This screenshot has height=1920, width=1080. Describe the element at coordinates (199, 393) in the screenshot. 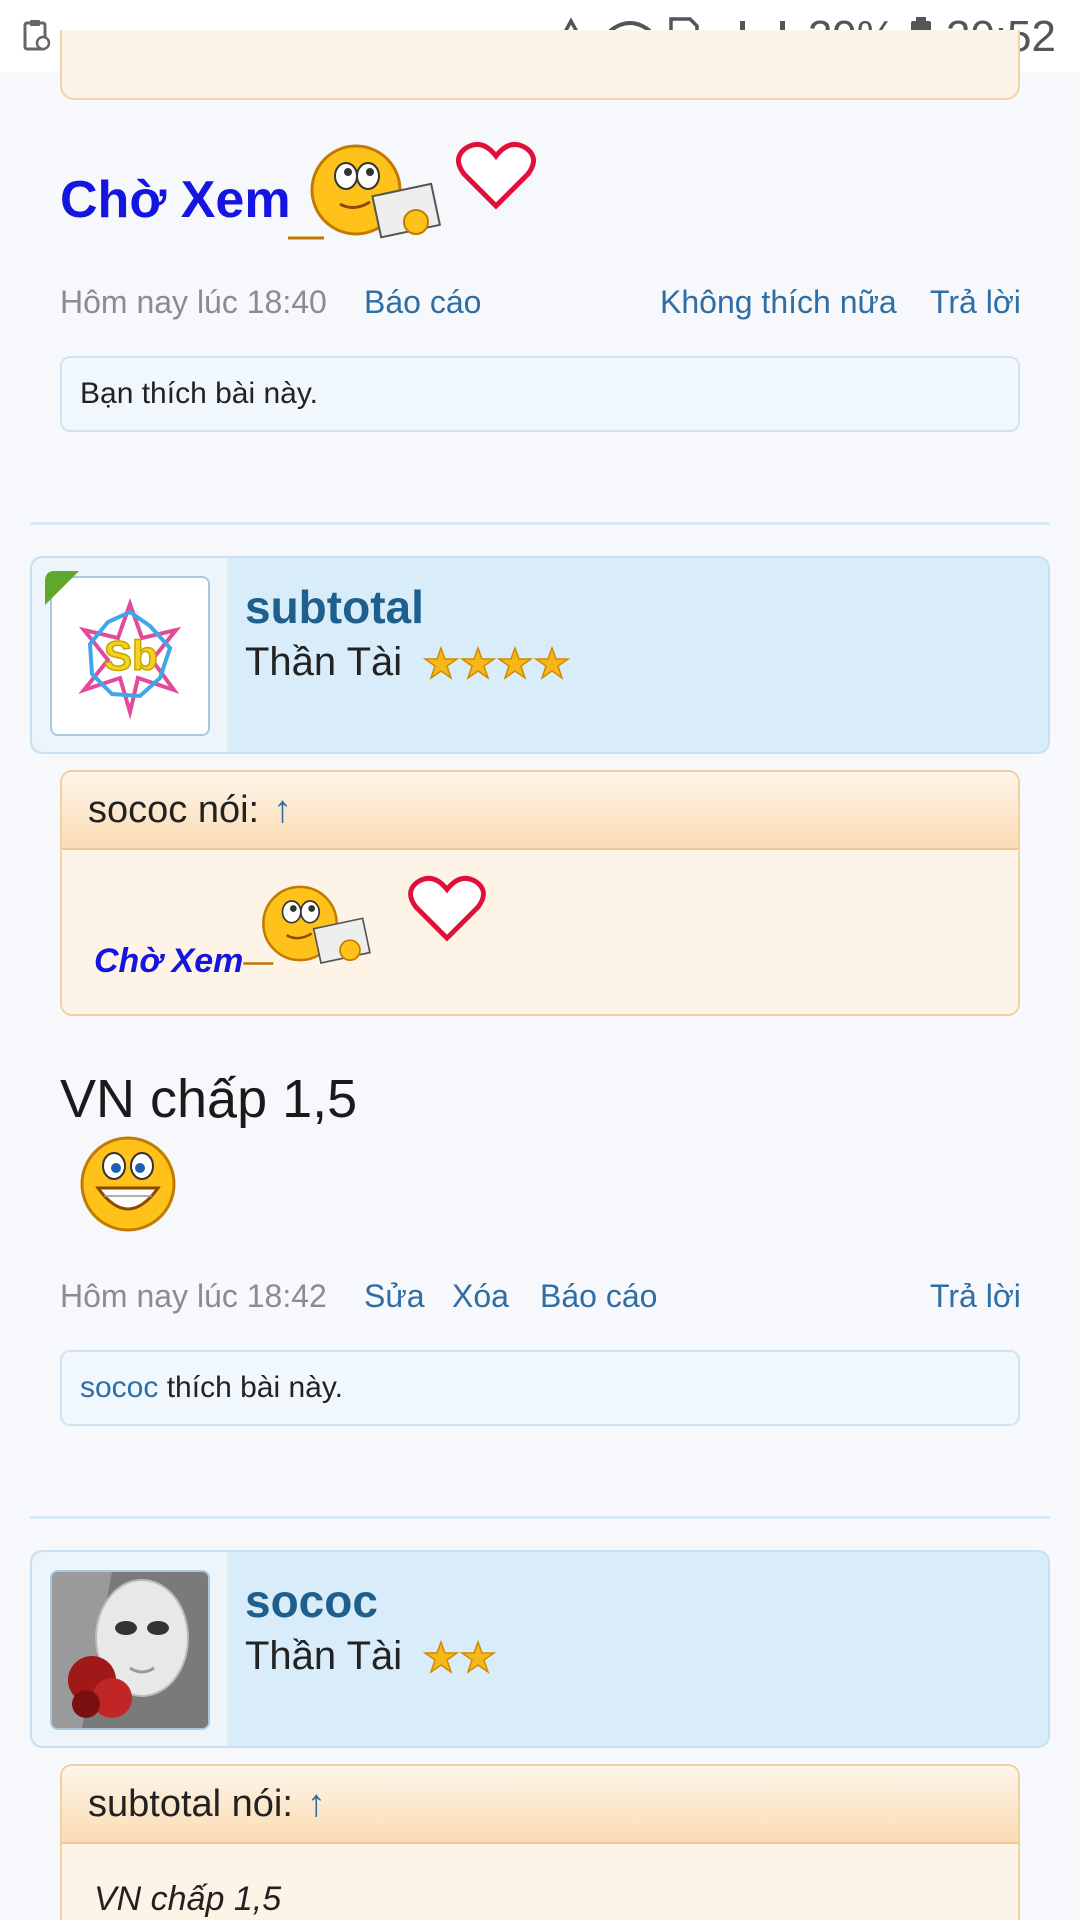

I see `likes-text: Bạn thích bài này.` at that location.